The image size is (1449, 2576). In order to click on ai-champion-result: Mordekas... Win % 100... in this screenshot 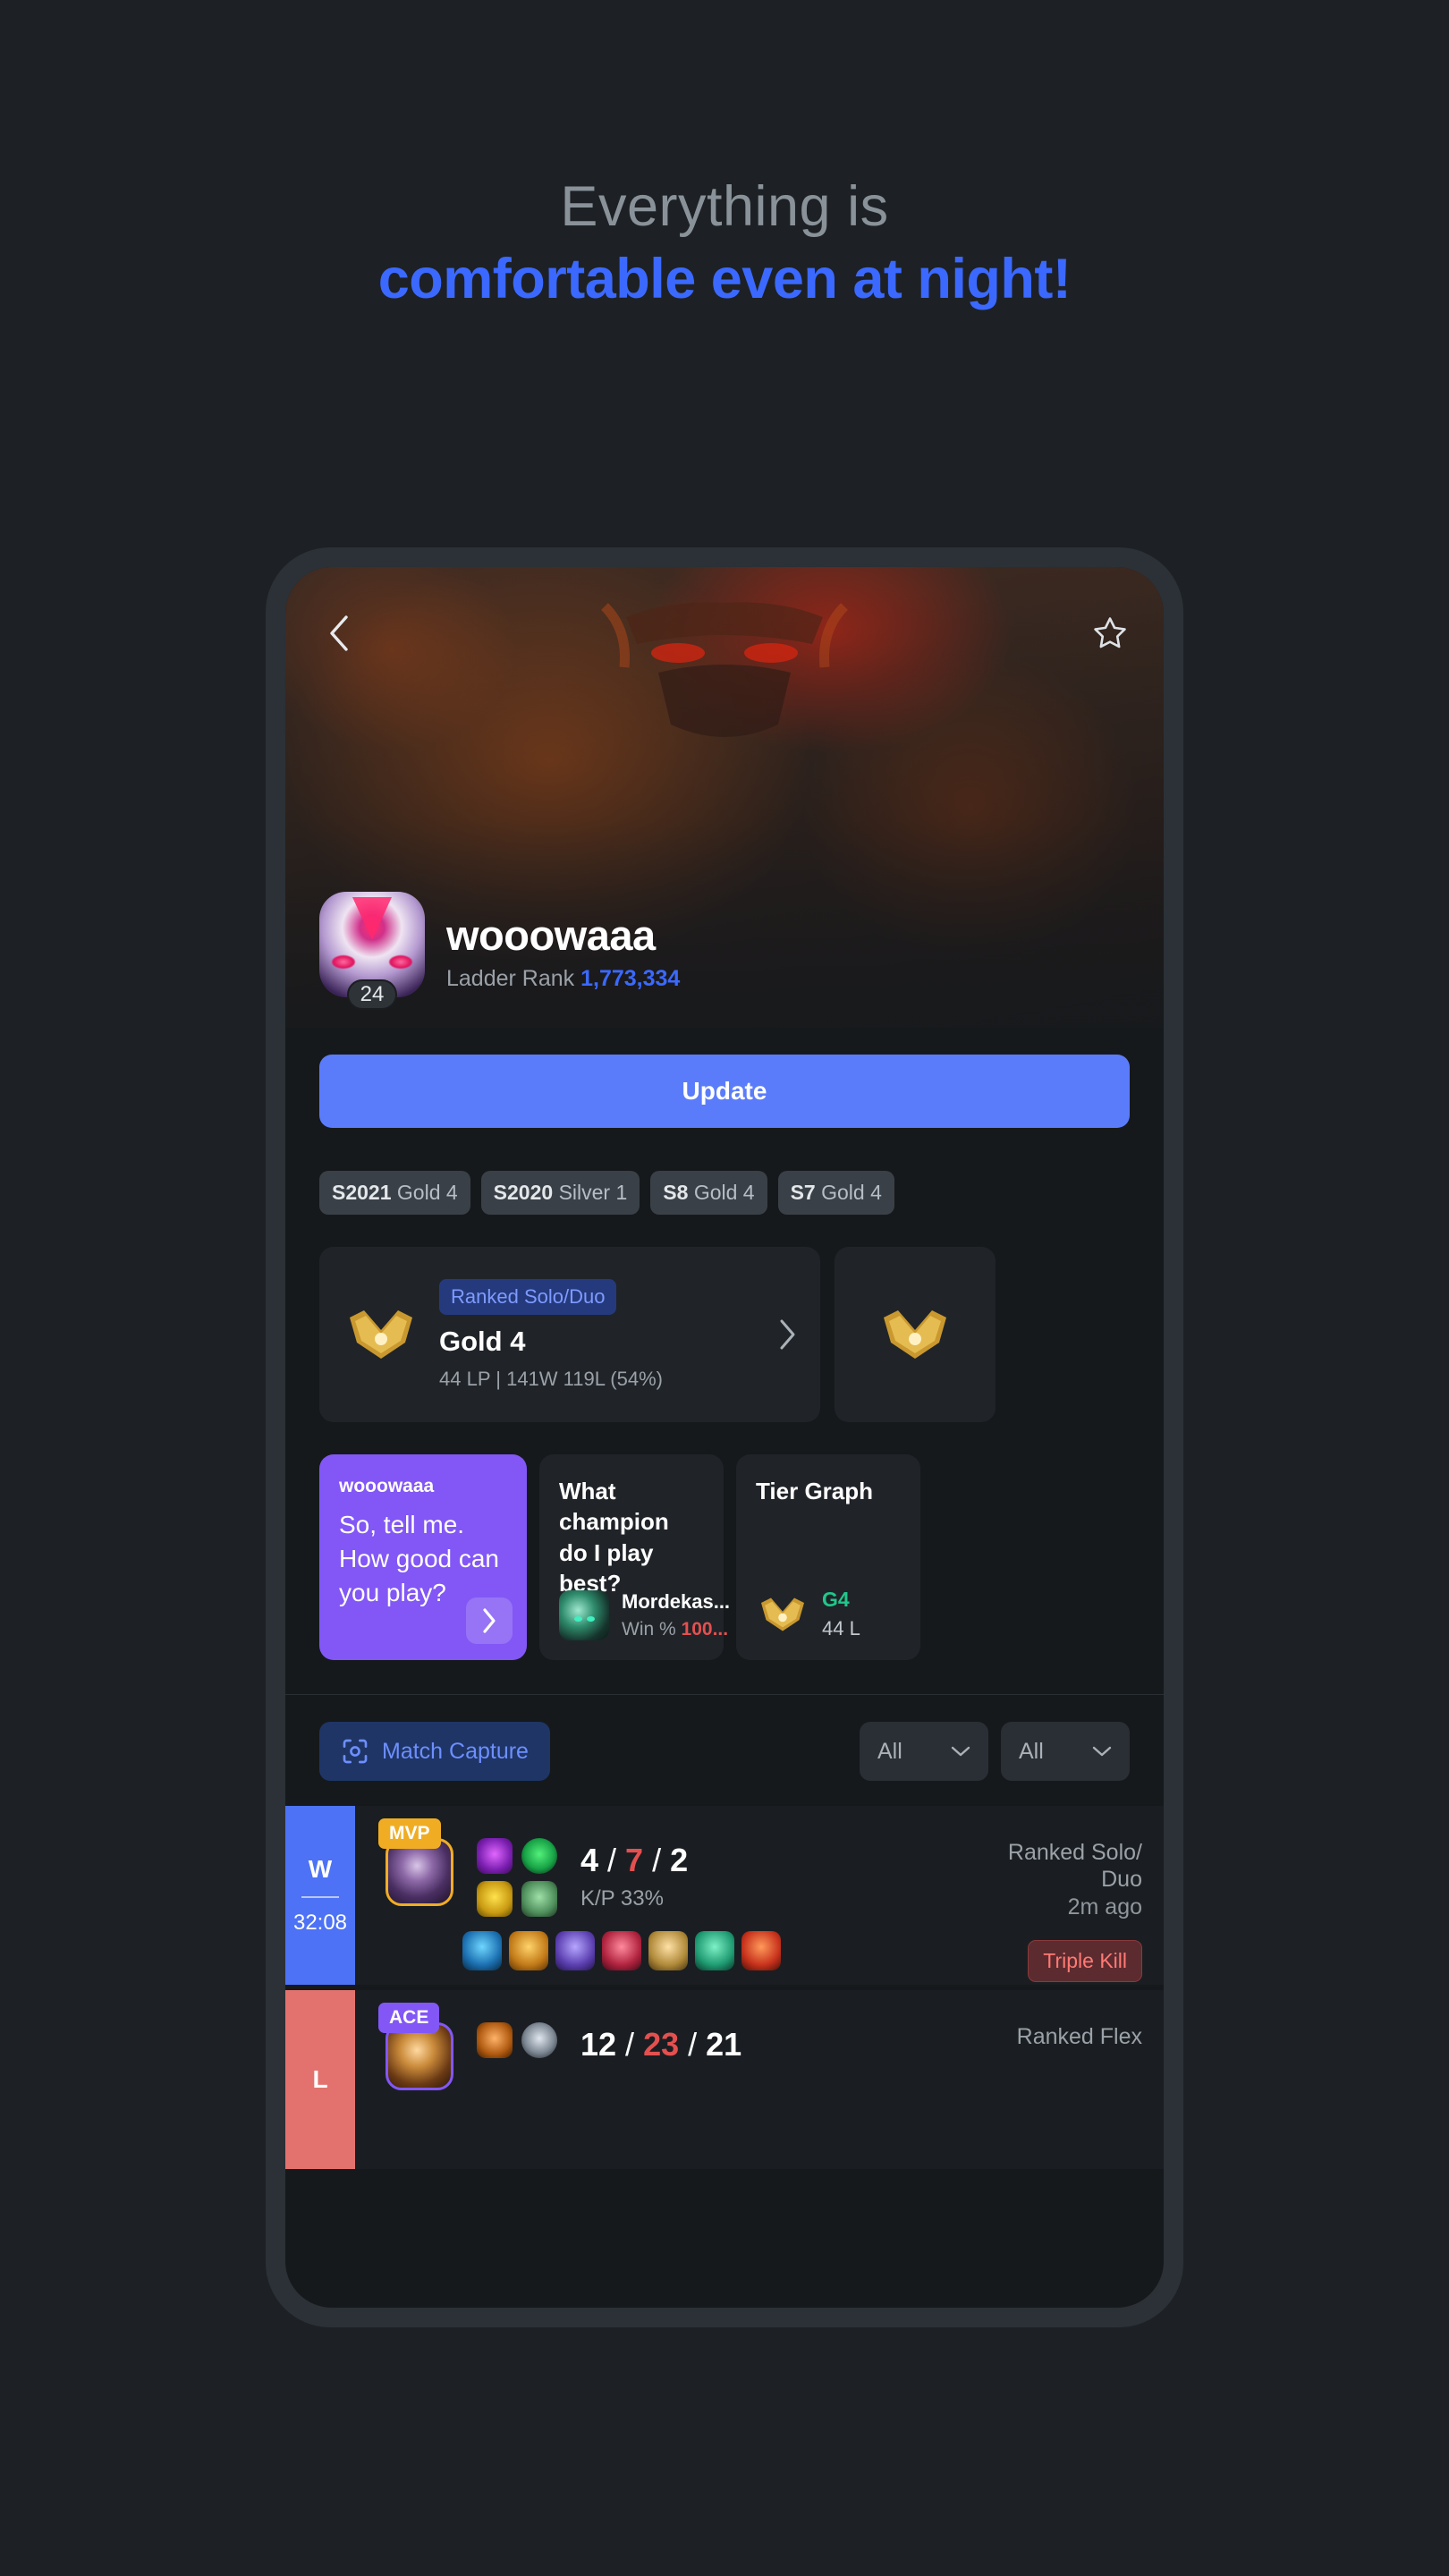, I will do `click(644, 1615)`.